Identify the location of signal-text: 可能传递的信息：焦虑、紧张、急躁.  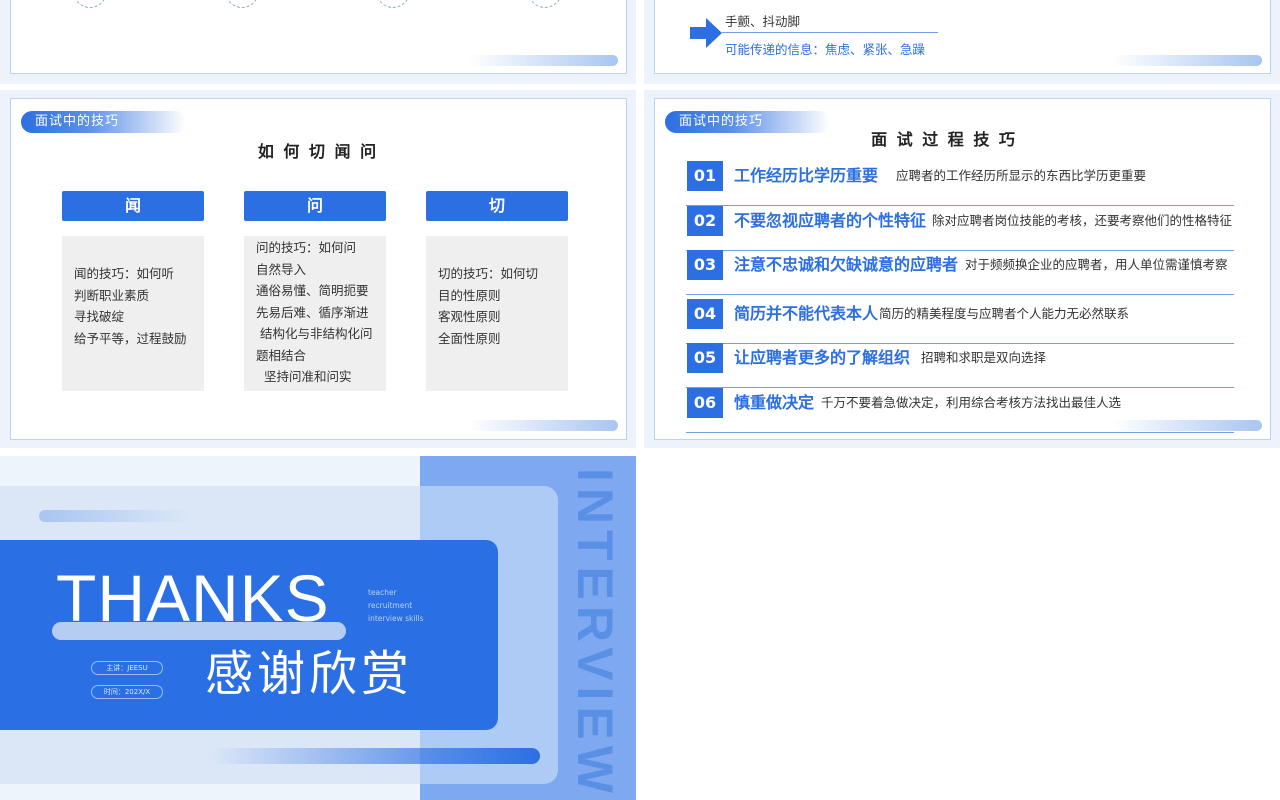
(825, 49).